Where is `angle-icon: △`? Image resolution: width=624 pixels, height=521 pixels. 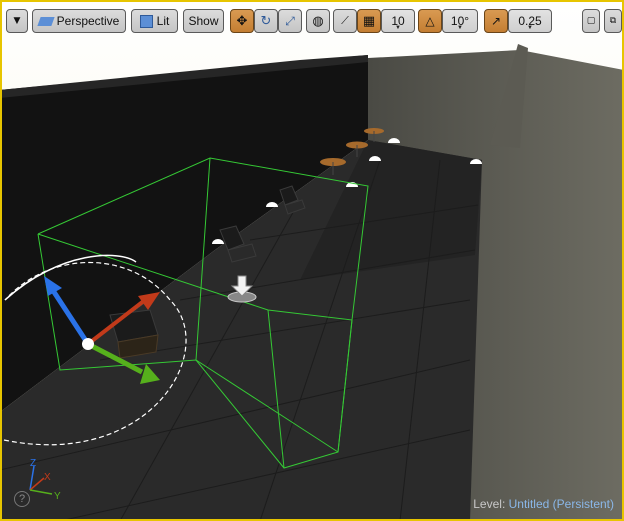 angle-icon: △ is located at coordinates (430, 21).